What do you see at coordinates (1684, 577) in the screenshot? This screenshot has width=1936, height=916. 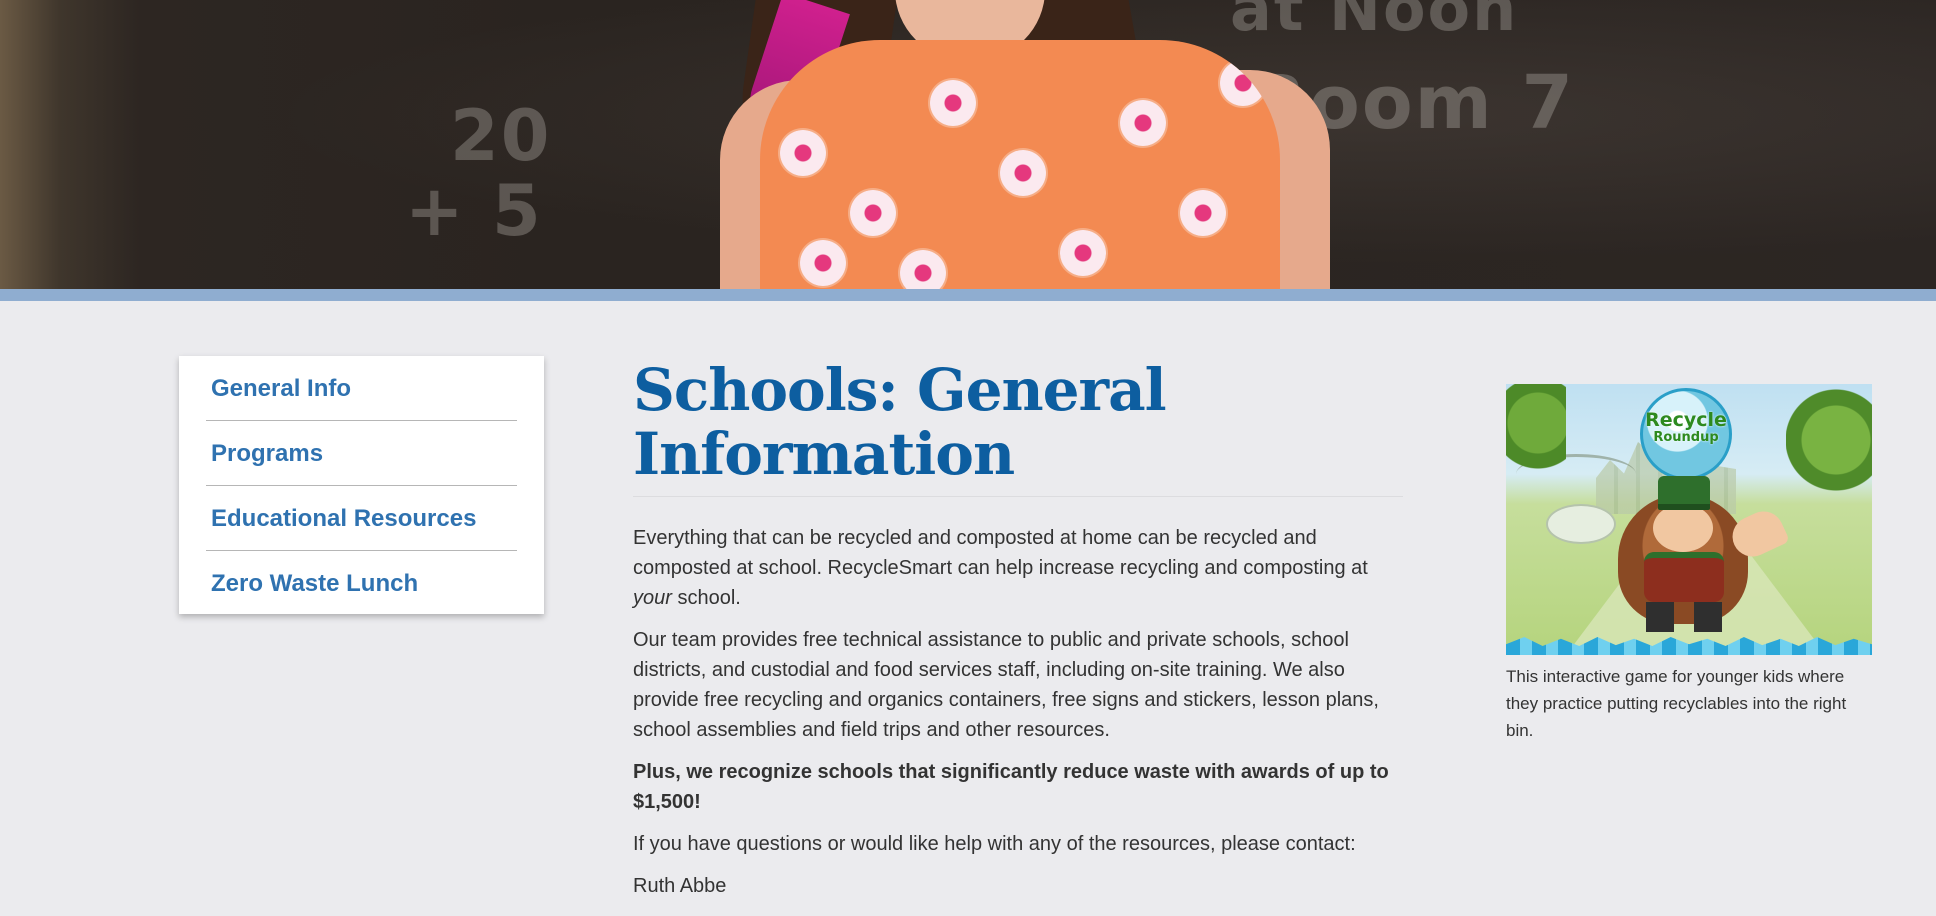 I see `mascot-vest` at bounding box center [1684, 577].